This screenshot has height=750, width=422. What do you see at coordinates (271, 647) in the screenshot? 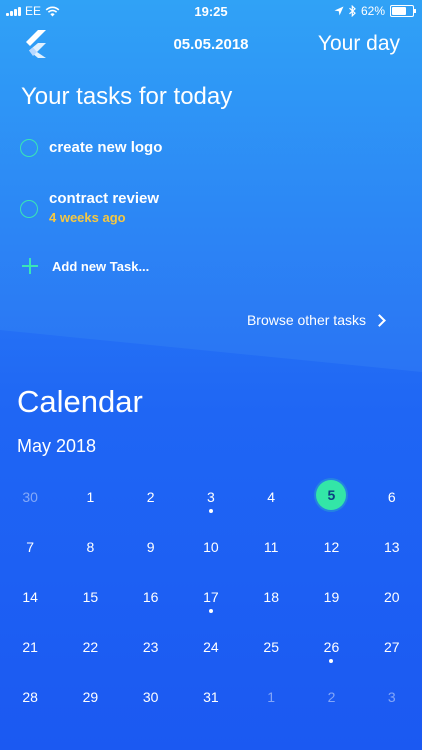
I see `calendar-day-number: 25` at bounding box center [271, 647].